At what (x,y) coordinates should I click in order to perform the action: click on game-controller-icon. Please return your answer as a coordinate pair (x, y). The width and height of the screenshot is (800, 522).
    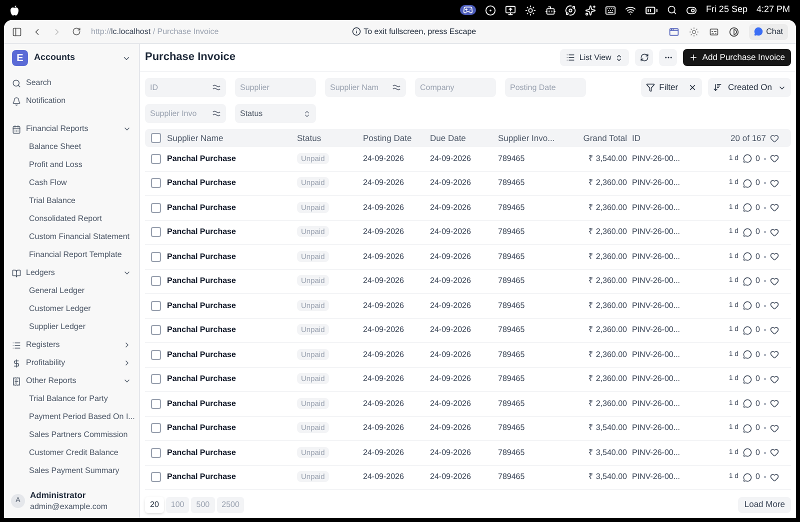
    Looking at the image, I should click on (468, 10).